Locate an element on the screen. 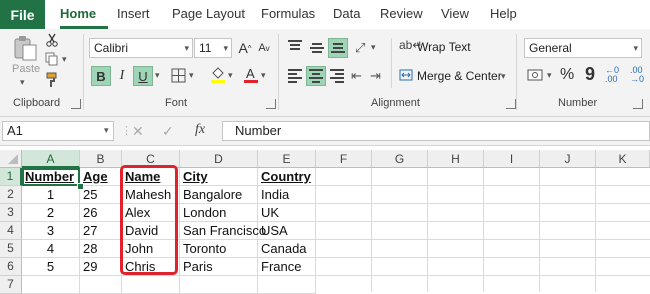 Image resolution: width=650 pixels, height=294 pixels. clipboard-dialog-launcher-icon is located at coordinates (76, 104).